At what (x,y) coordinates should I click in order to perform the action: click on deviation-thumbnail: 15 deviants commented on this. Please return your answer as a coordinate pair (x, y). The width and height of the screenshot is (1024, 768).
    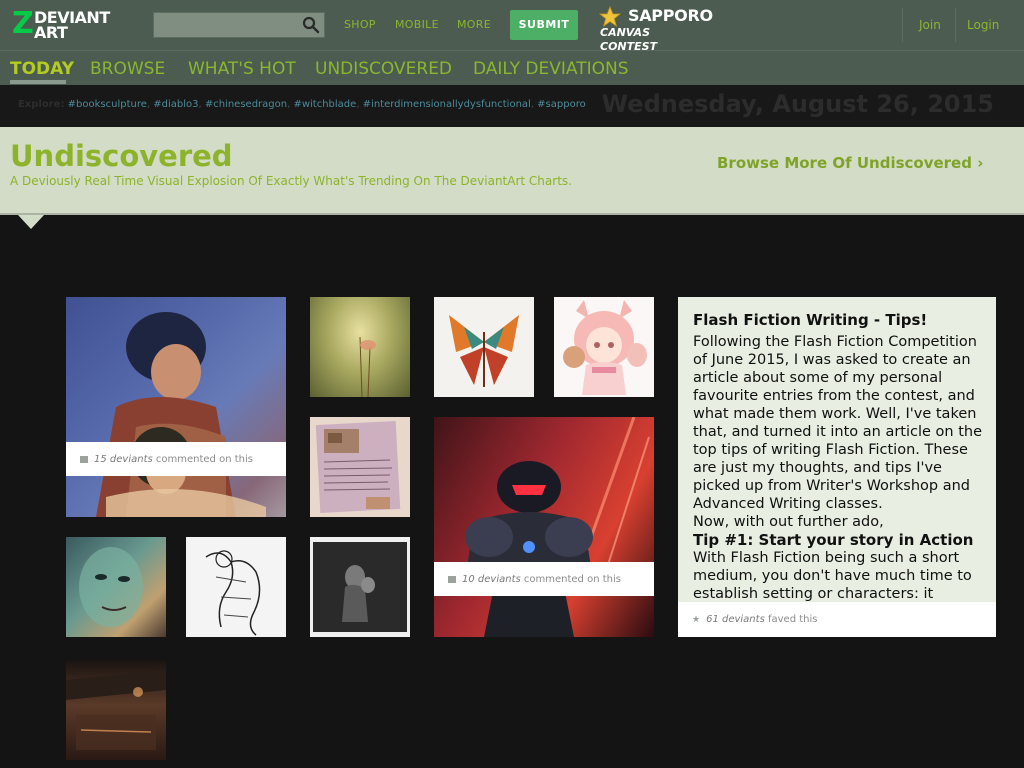
    Looking at the image, I should click on (176, 407).